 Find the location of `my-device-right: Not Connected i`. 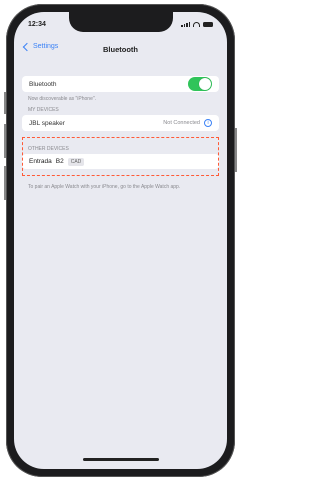

my-device-right: Not Connected i is located at coordinates (187, 123).